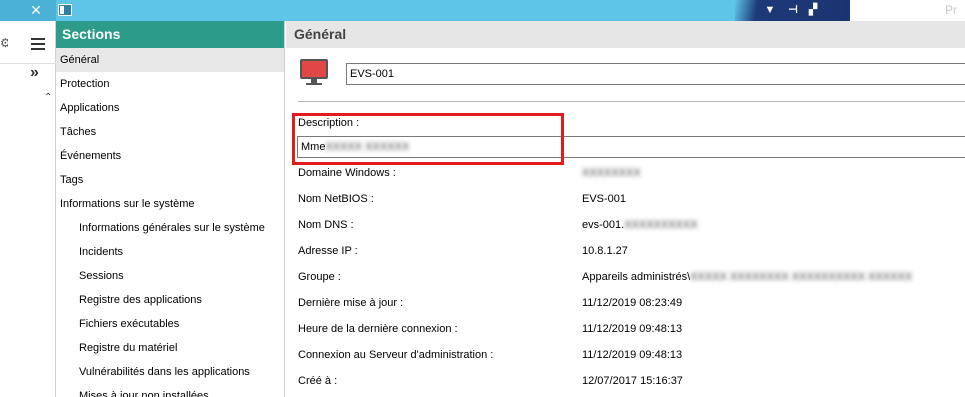 Image resolution: width=965 pixels, height=397 pixels. What do you see at coordinates (631, 101) in the screenshot?
I see `divider` at bounding box center [631, 101].